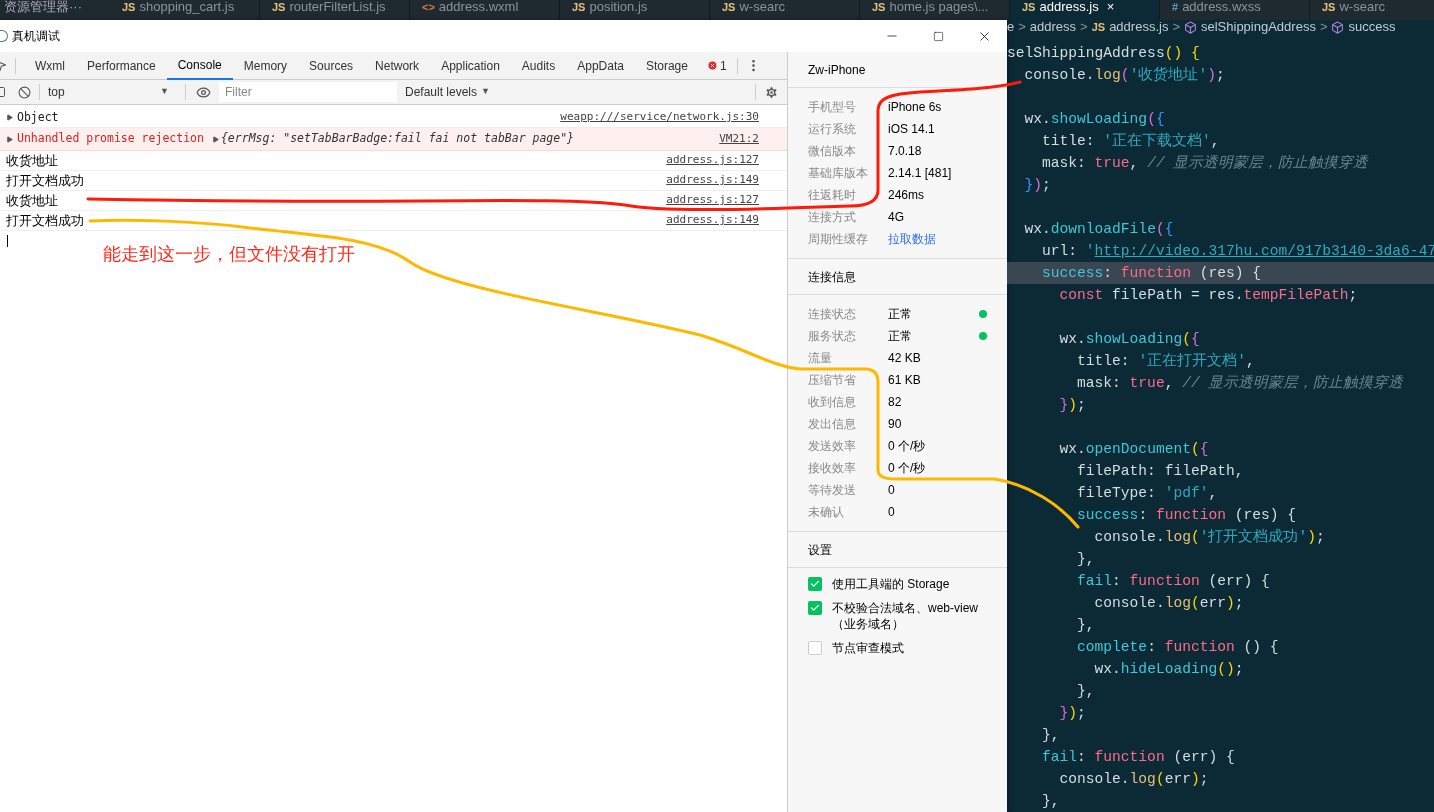 This screenshot has width=1434, height=812. I want to click on info-value: 90, so click(895, 424).